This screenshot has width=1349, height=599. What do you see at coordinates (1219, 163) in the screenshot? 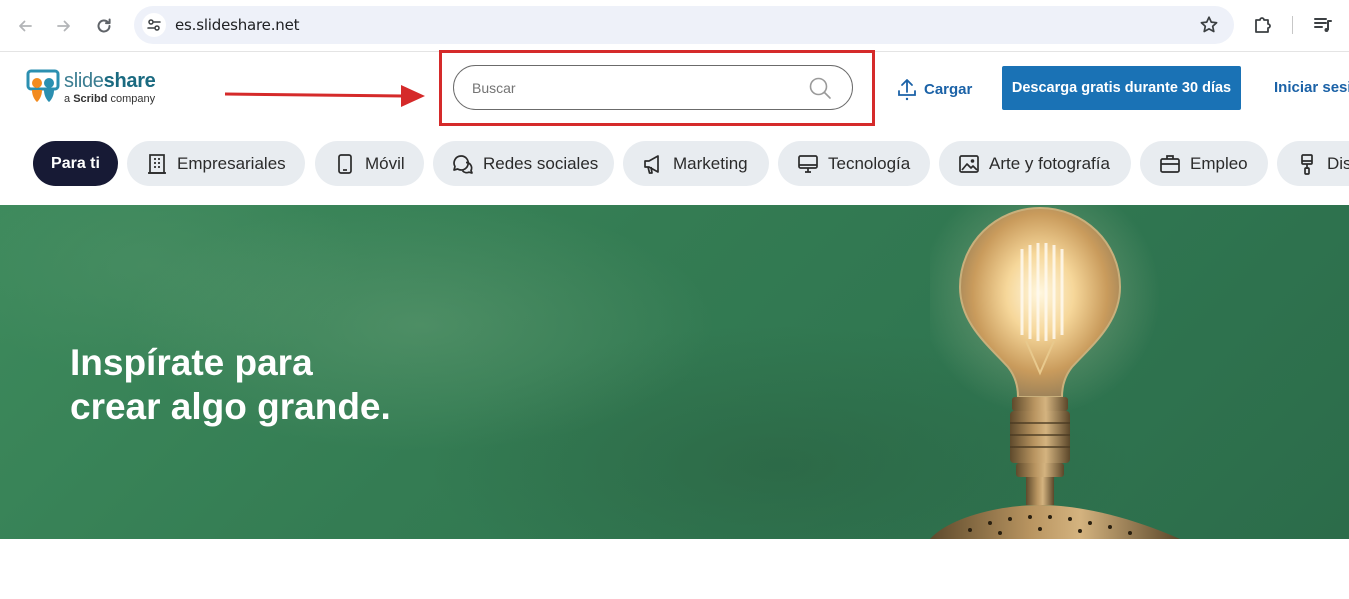
I see `chip-label: Empleo` at bounding box center [1219, 163].